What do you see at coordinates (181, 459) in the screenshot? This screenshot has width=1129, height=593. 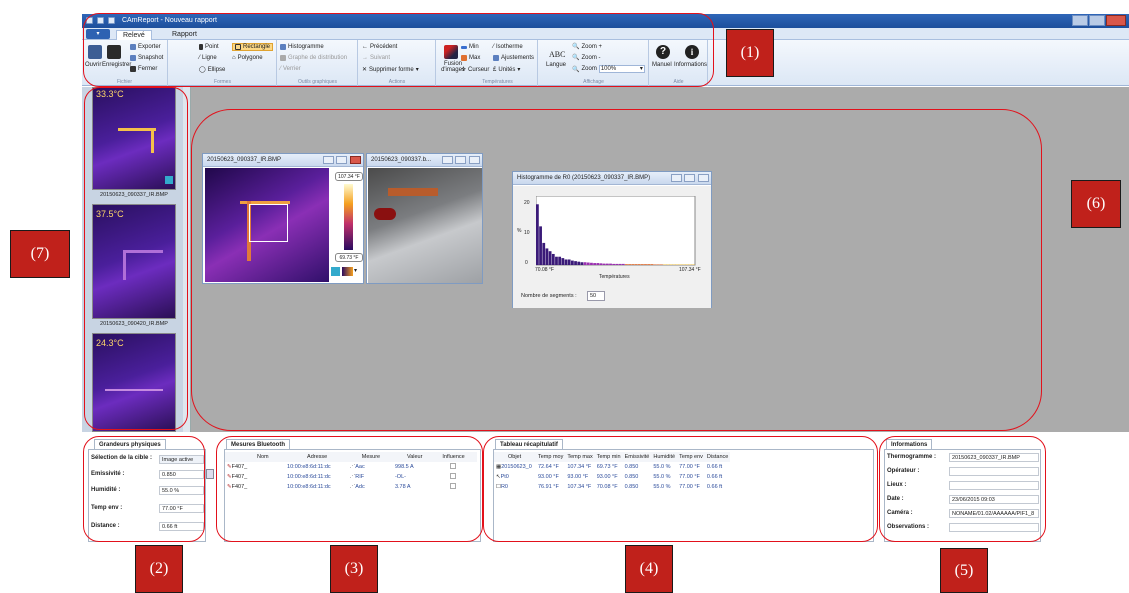 I see `selection-dropdown: Image active` at bounding box center [181, 459].